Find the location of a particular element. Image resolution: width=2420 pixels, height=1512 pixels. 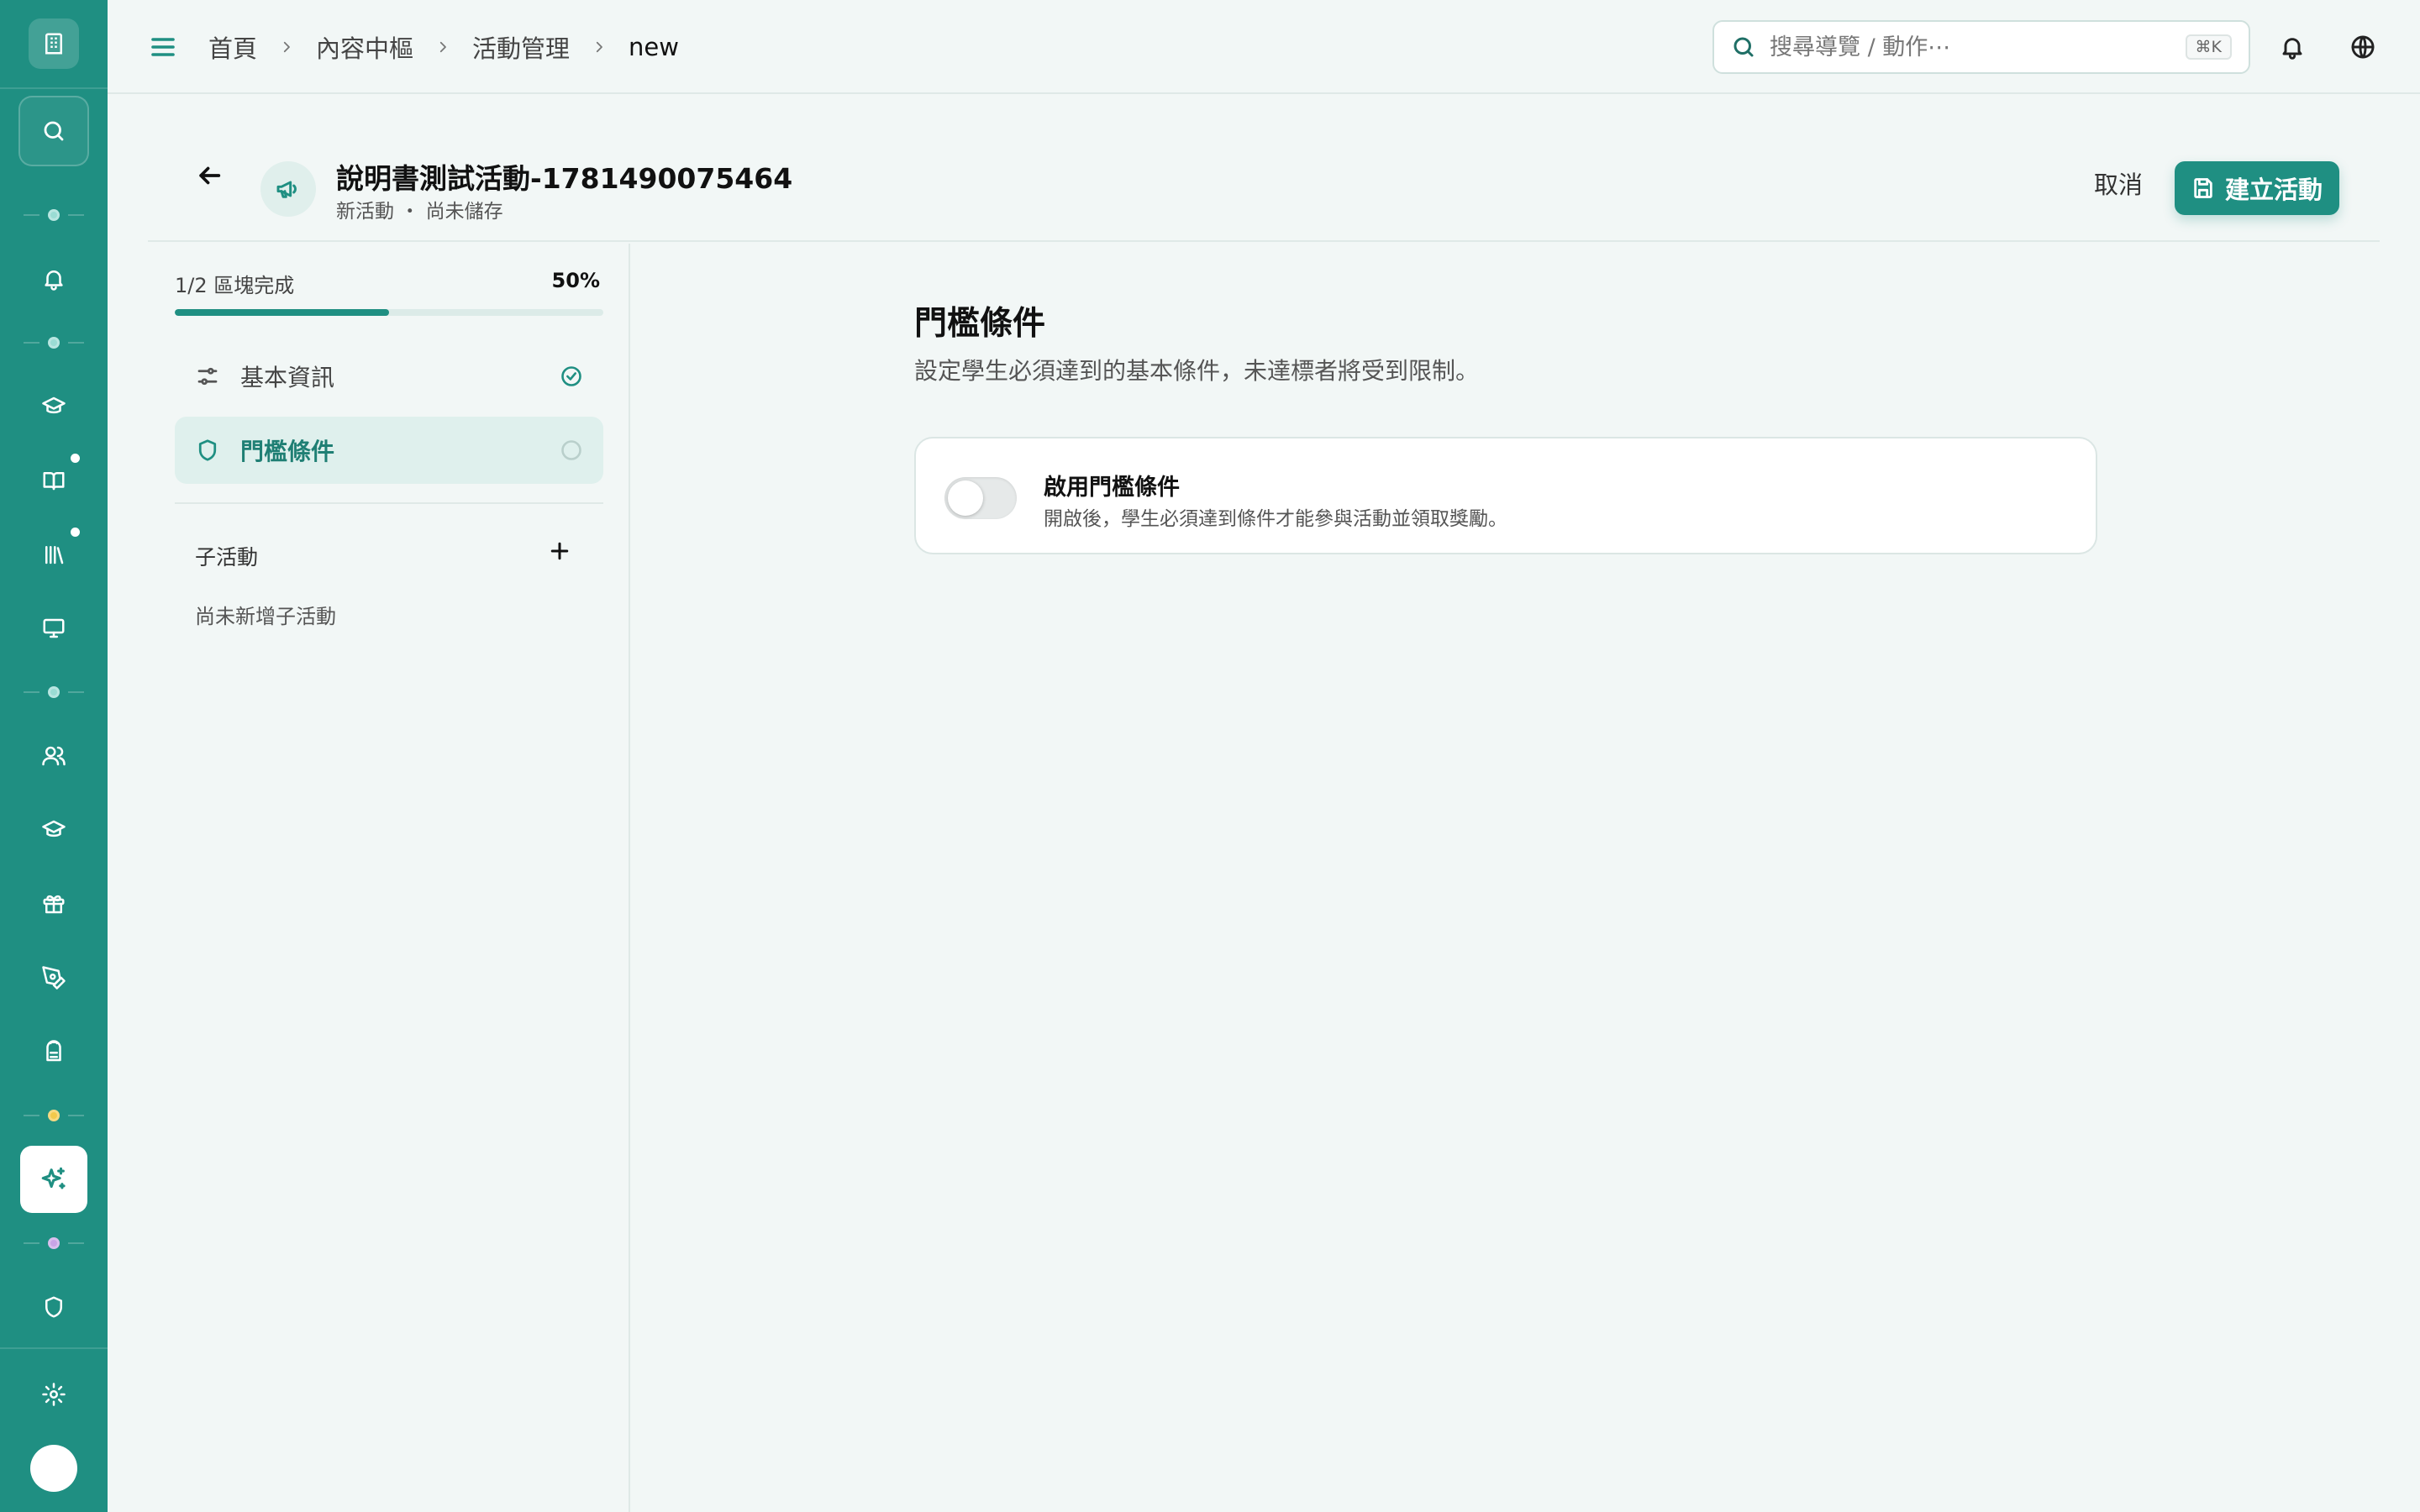

monitor-icon is located at coordinates (54, 628).